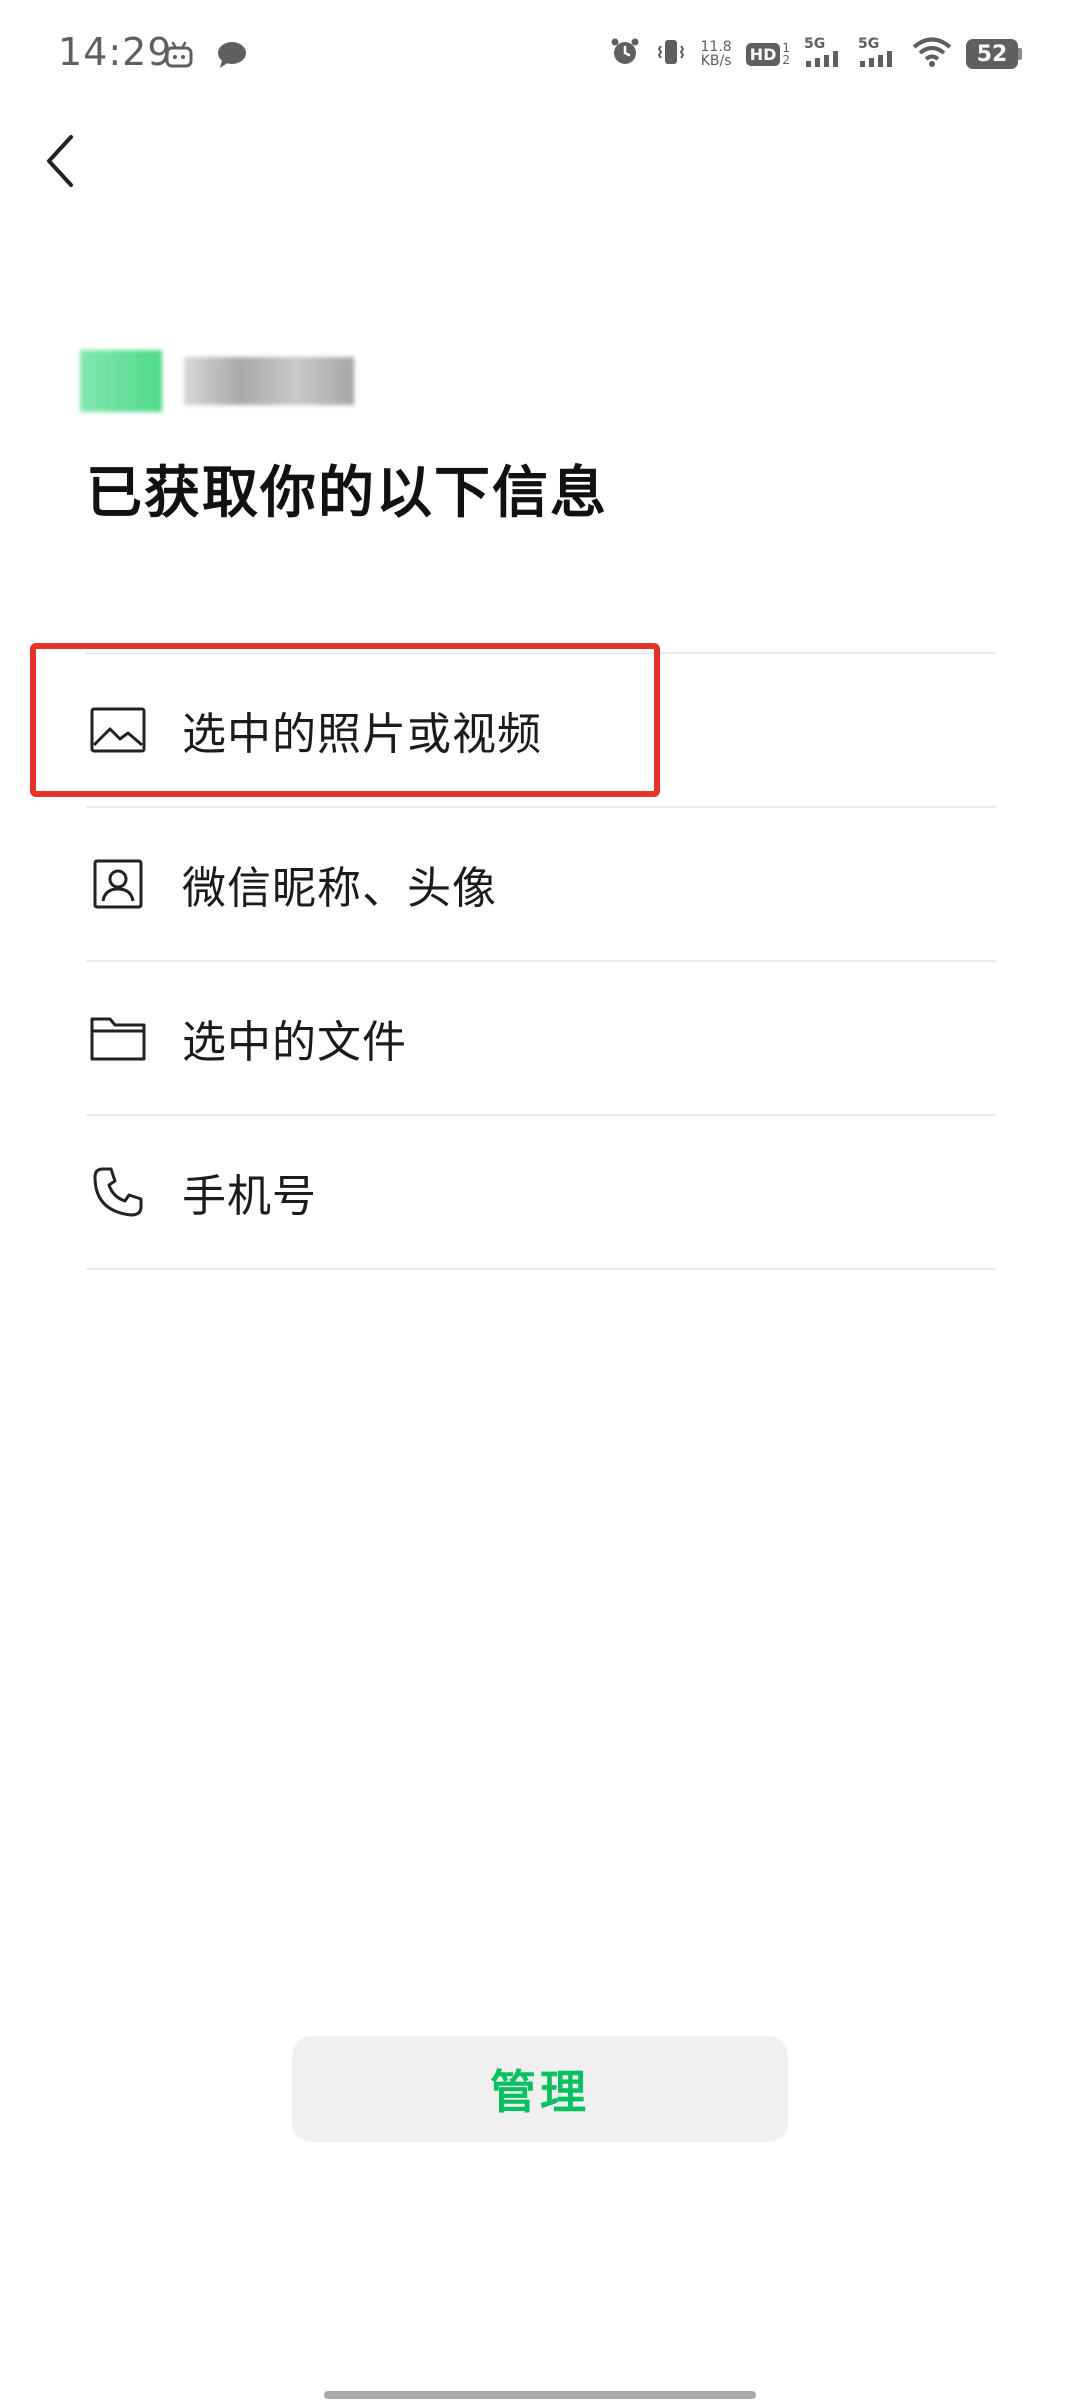 The height and width of the screenshot is (2400, 1080). I want to click on signal-2: 5G, so click(878, 54).